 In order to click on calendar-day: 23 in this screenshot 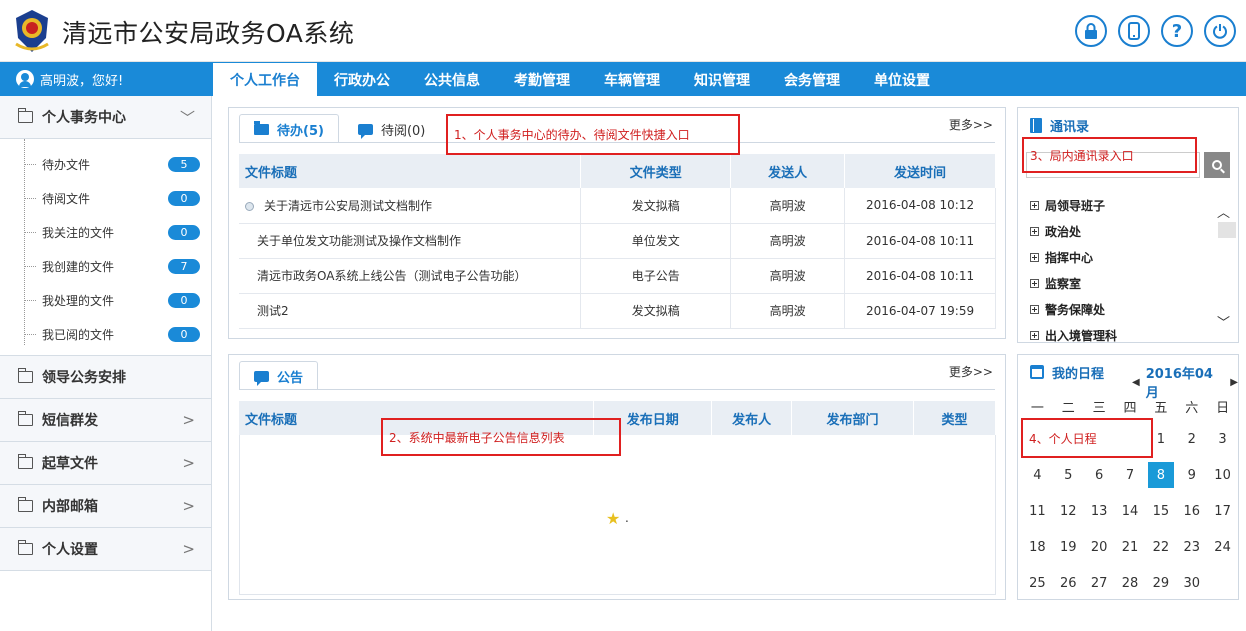, I will do `click(1191, 547)`.